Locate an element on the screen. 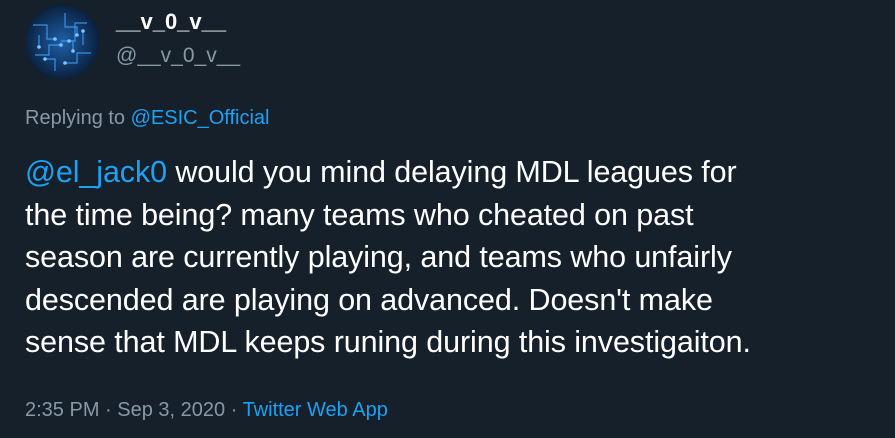 This screenshot has width=895, height=438. avatar is located at coordinates (62, 42).